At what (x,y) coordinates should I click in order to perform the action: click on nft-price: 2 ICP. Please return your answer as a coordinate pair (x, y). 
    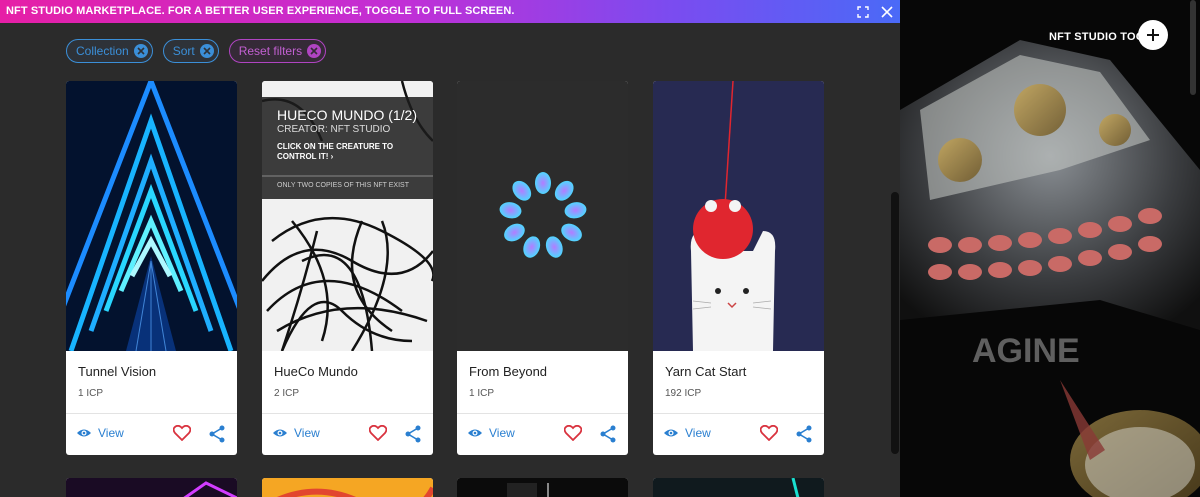
    Looking at the image, I should click on (287, 393).